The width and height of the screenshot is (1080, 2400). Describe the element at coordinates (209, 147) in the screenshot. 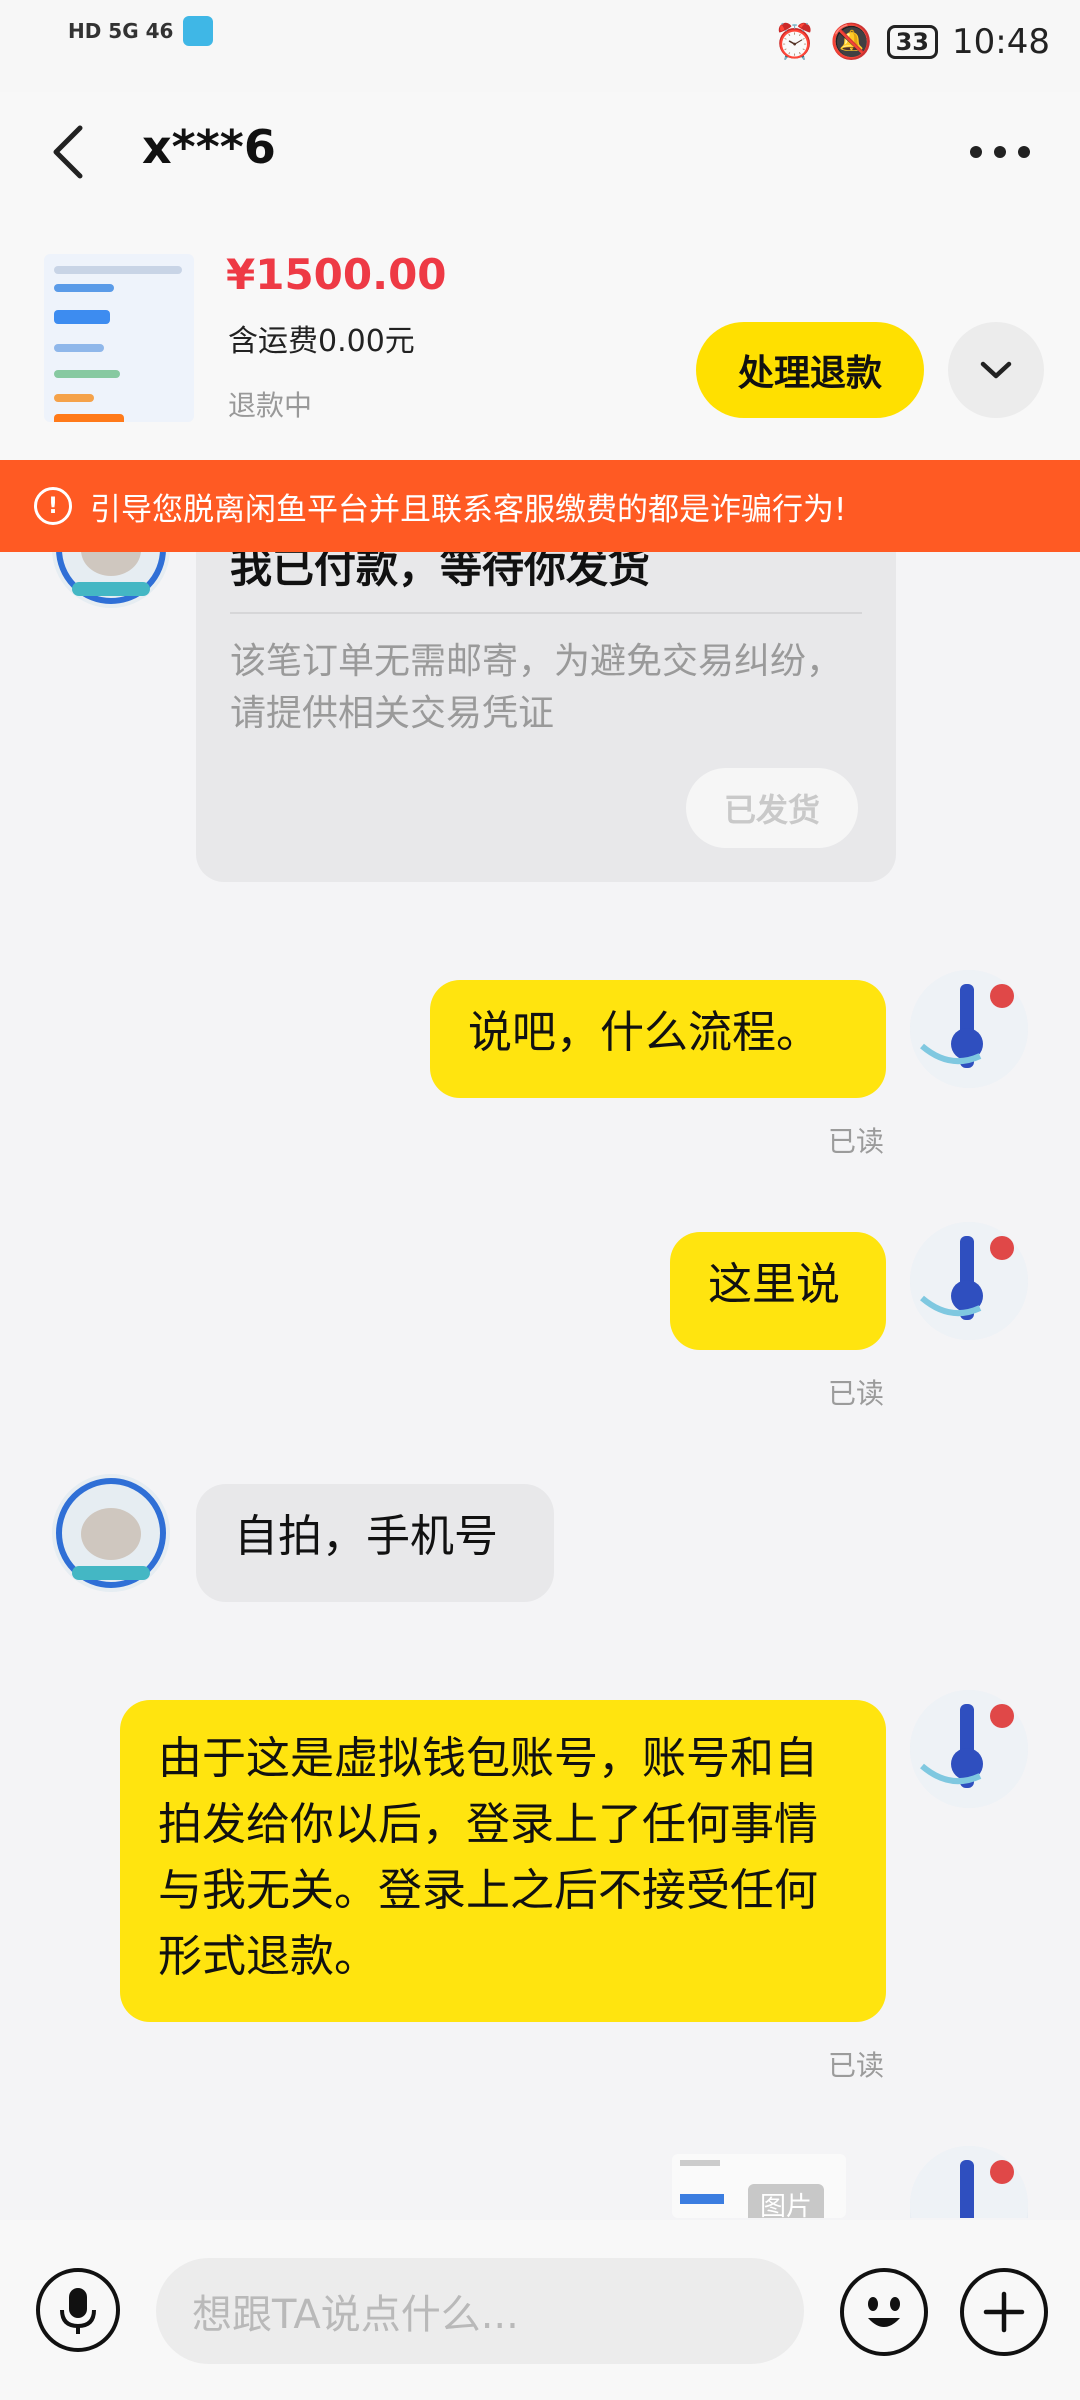

I see `chat-title: x***6` at that location.